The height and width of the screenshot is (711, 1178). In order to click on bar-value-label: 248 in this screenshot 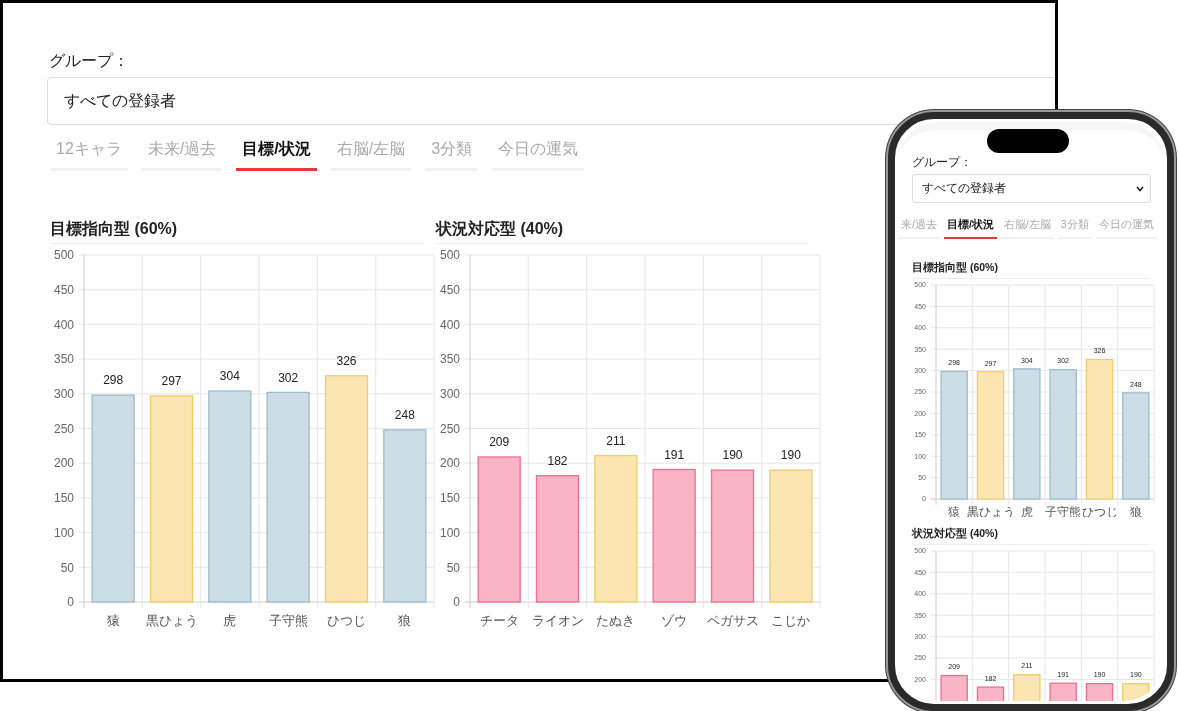, I will do `click(404, 415)`.